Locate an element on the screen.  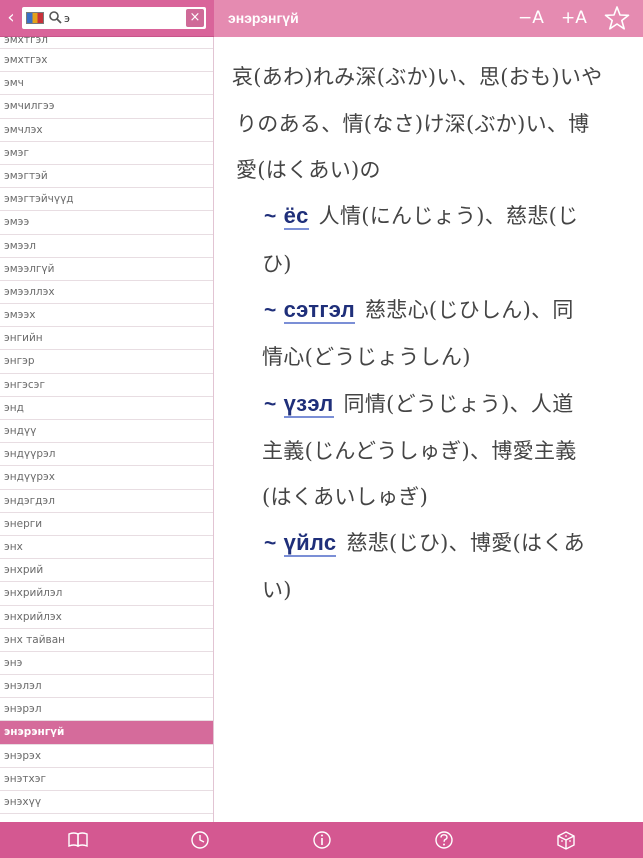
search-bar: ‹ × is located at coordinates (107, 18).